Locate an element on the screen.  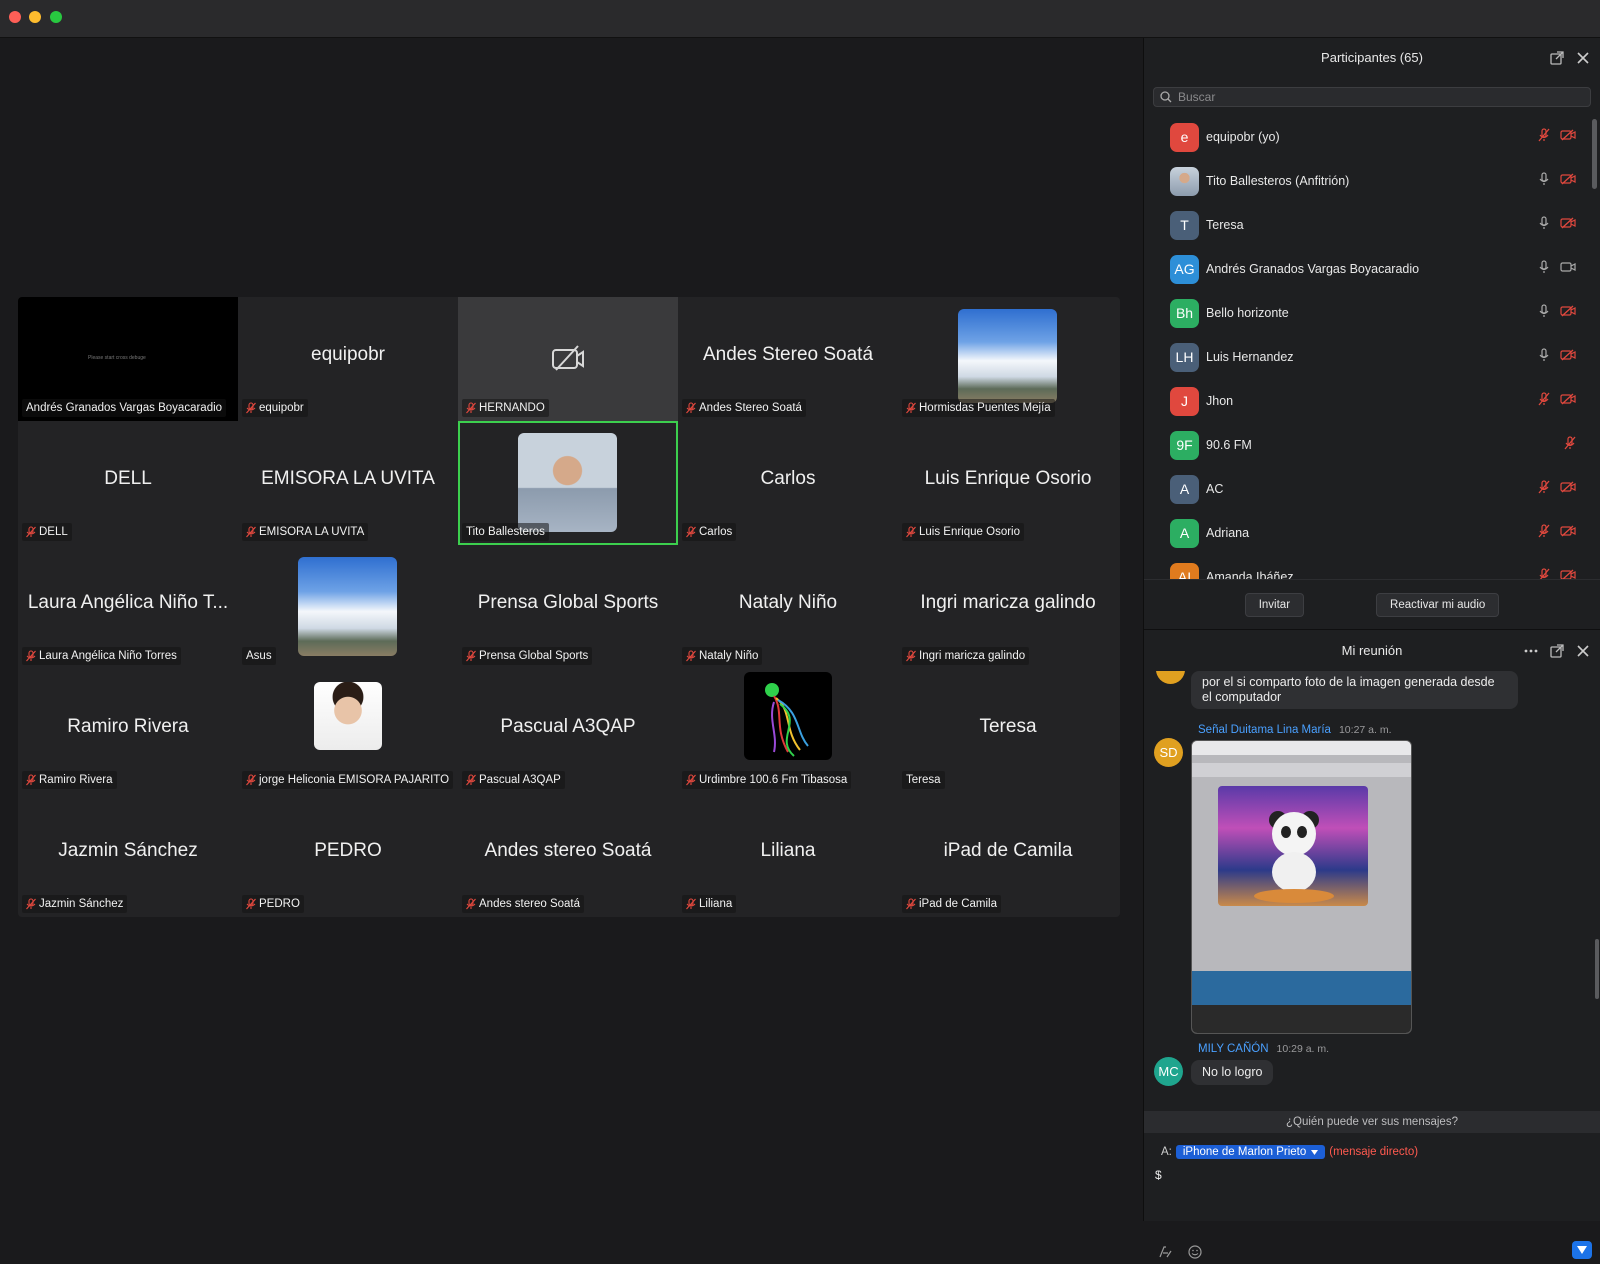
video-tile: EMISORA LA UVITA EMISORA LA UVITA is located at coordinates (348, 483).